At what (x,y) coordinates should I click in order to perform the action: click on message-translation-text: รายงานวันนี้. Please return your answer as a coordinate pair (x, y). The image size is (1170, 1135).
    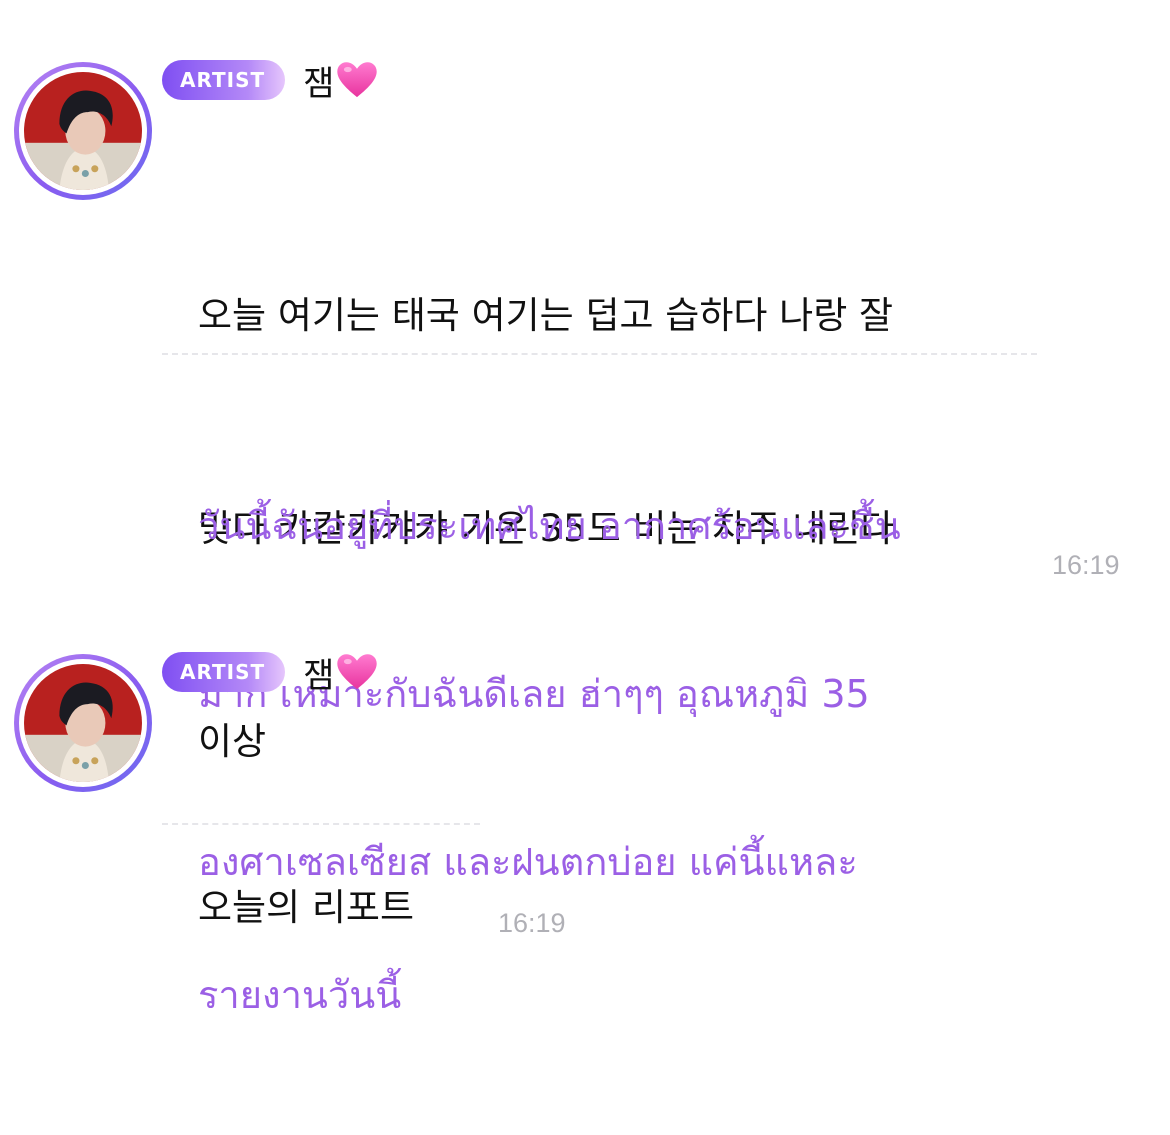
    Looking at the image, I should click on (299, 995).